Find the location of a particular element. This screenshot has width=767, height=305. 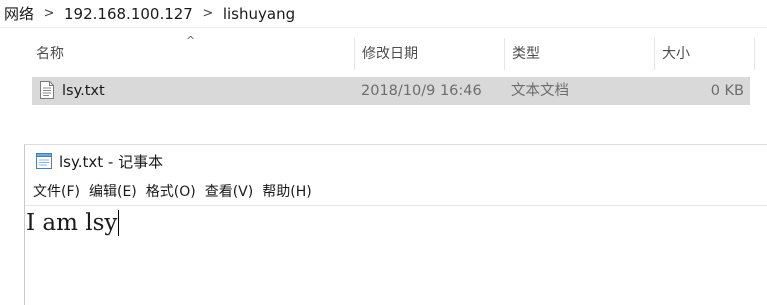

menu-help: 帮助(H) is located at coordinates (289, 192).